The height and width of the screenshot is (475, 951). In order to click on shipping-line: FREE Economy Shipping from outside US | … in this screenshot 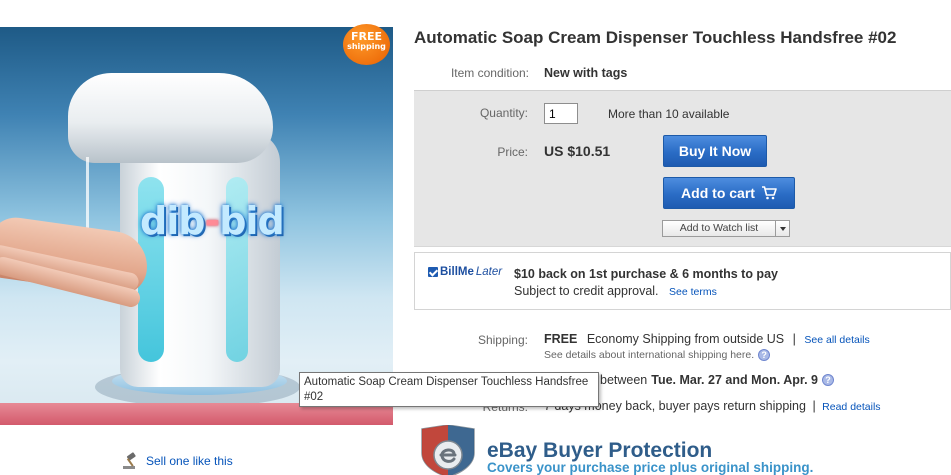, I will do `click(707, 339)`.